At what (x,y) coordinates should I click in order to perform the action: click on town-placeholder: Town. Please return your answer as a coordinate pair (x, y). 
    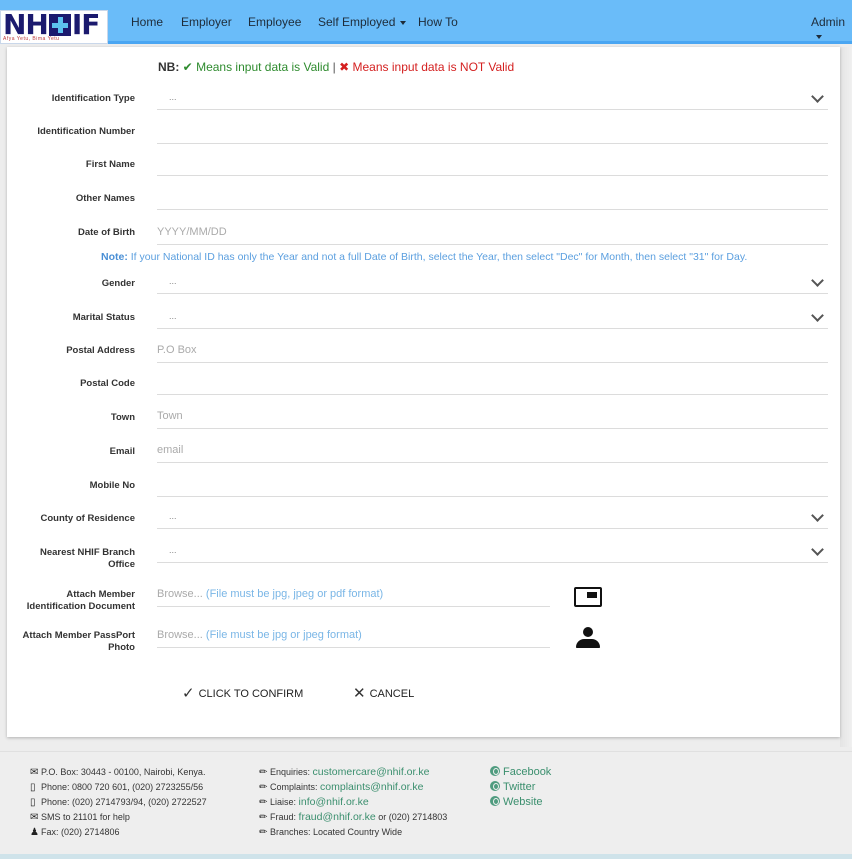
    Looking at the image, I should click on (170, 416).